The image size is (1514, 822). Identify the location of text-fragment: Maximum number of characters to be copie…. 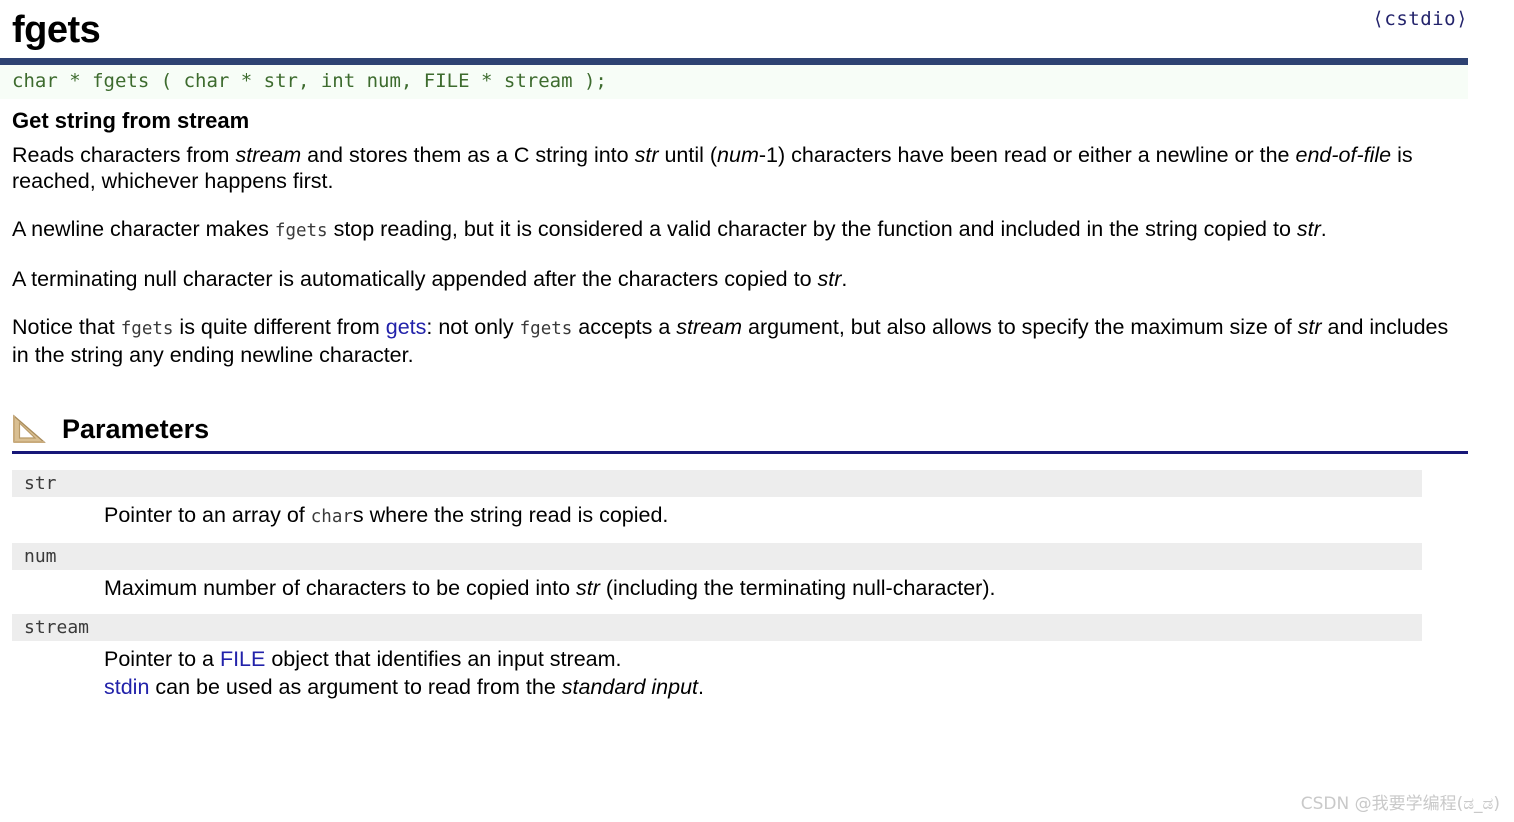
(340, 588).